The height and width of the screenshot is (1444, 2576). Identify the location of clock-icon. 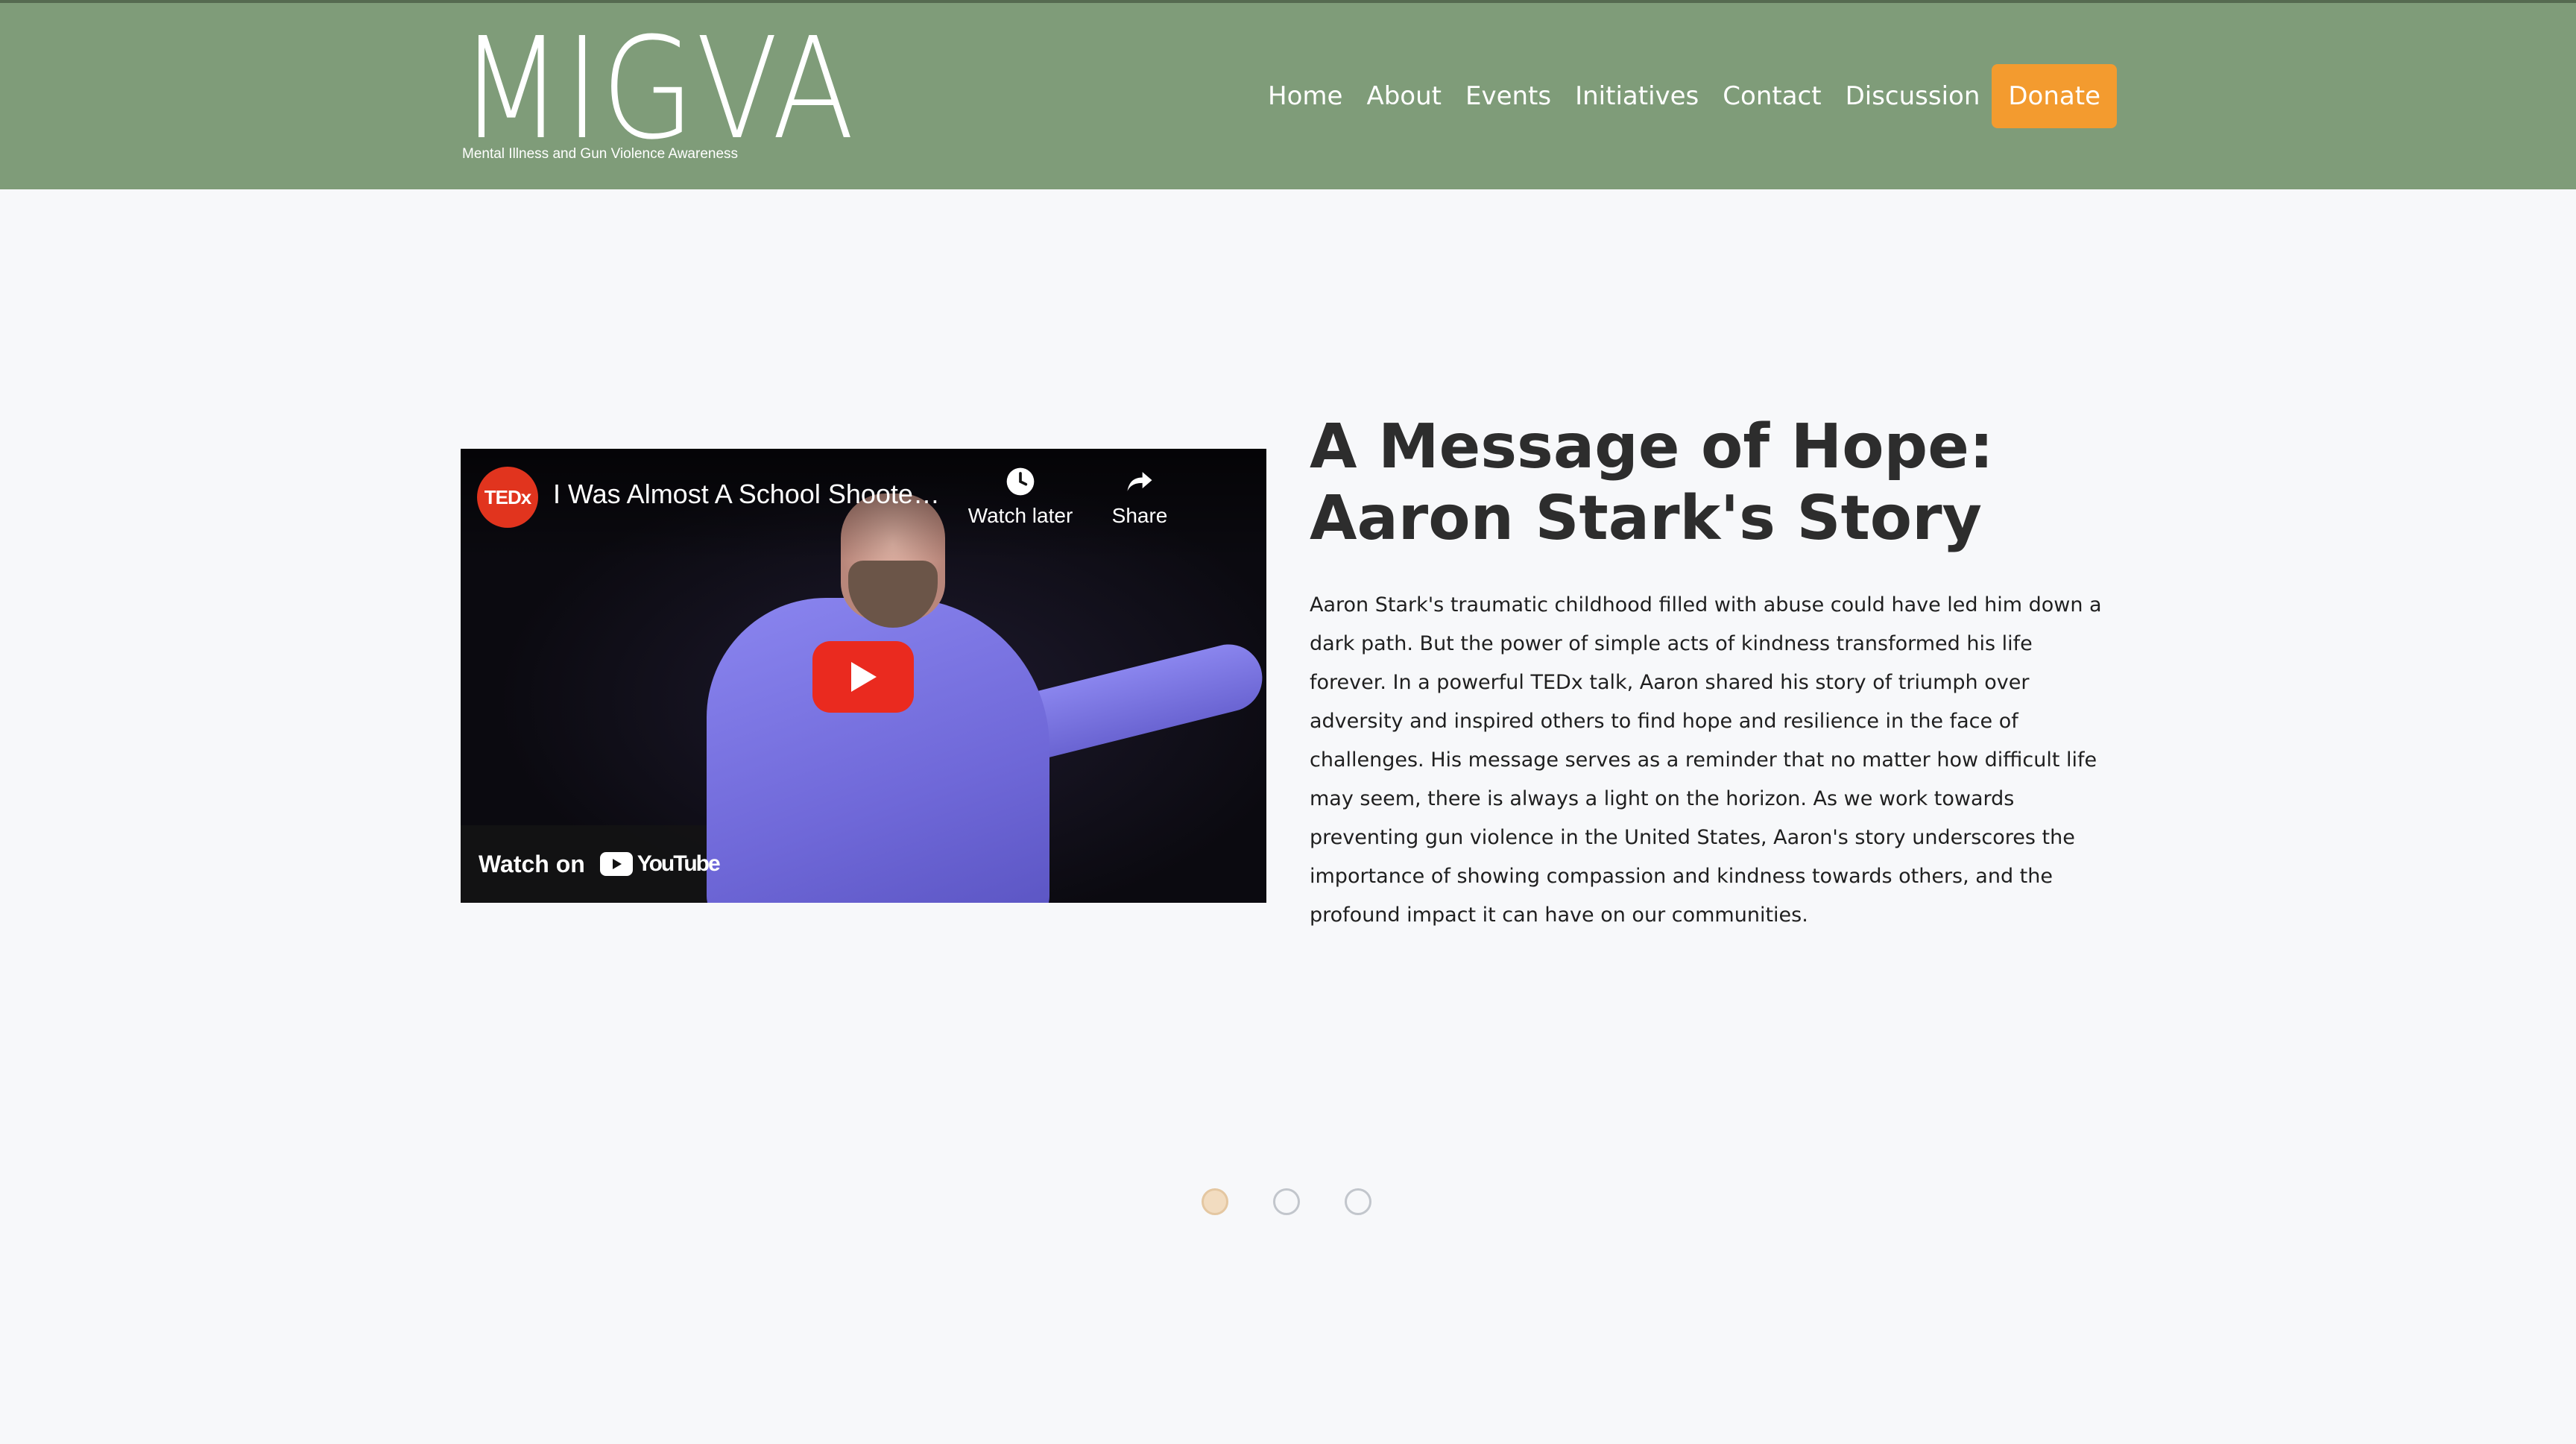
(1021, 481).